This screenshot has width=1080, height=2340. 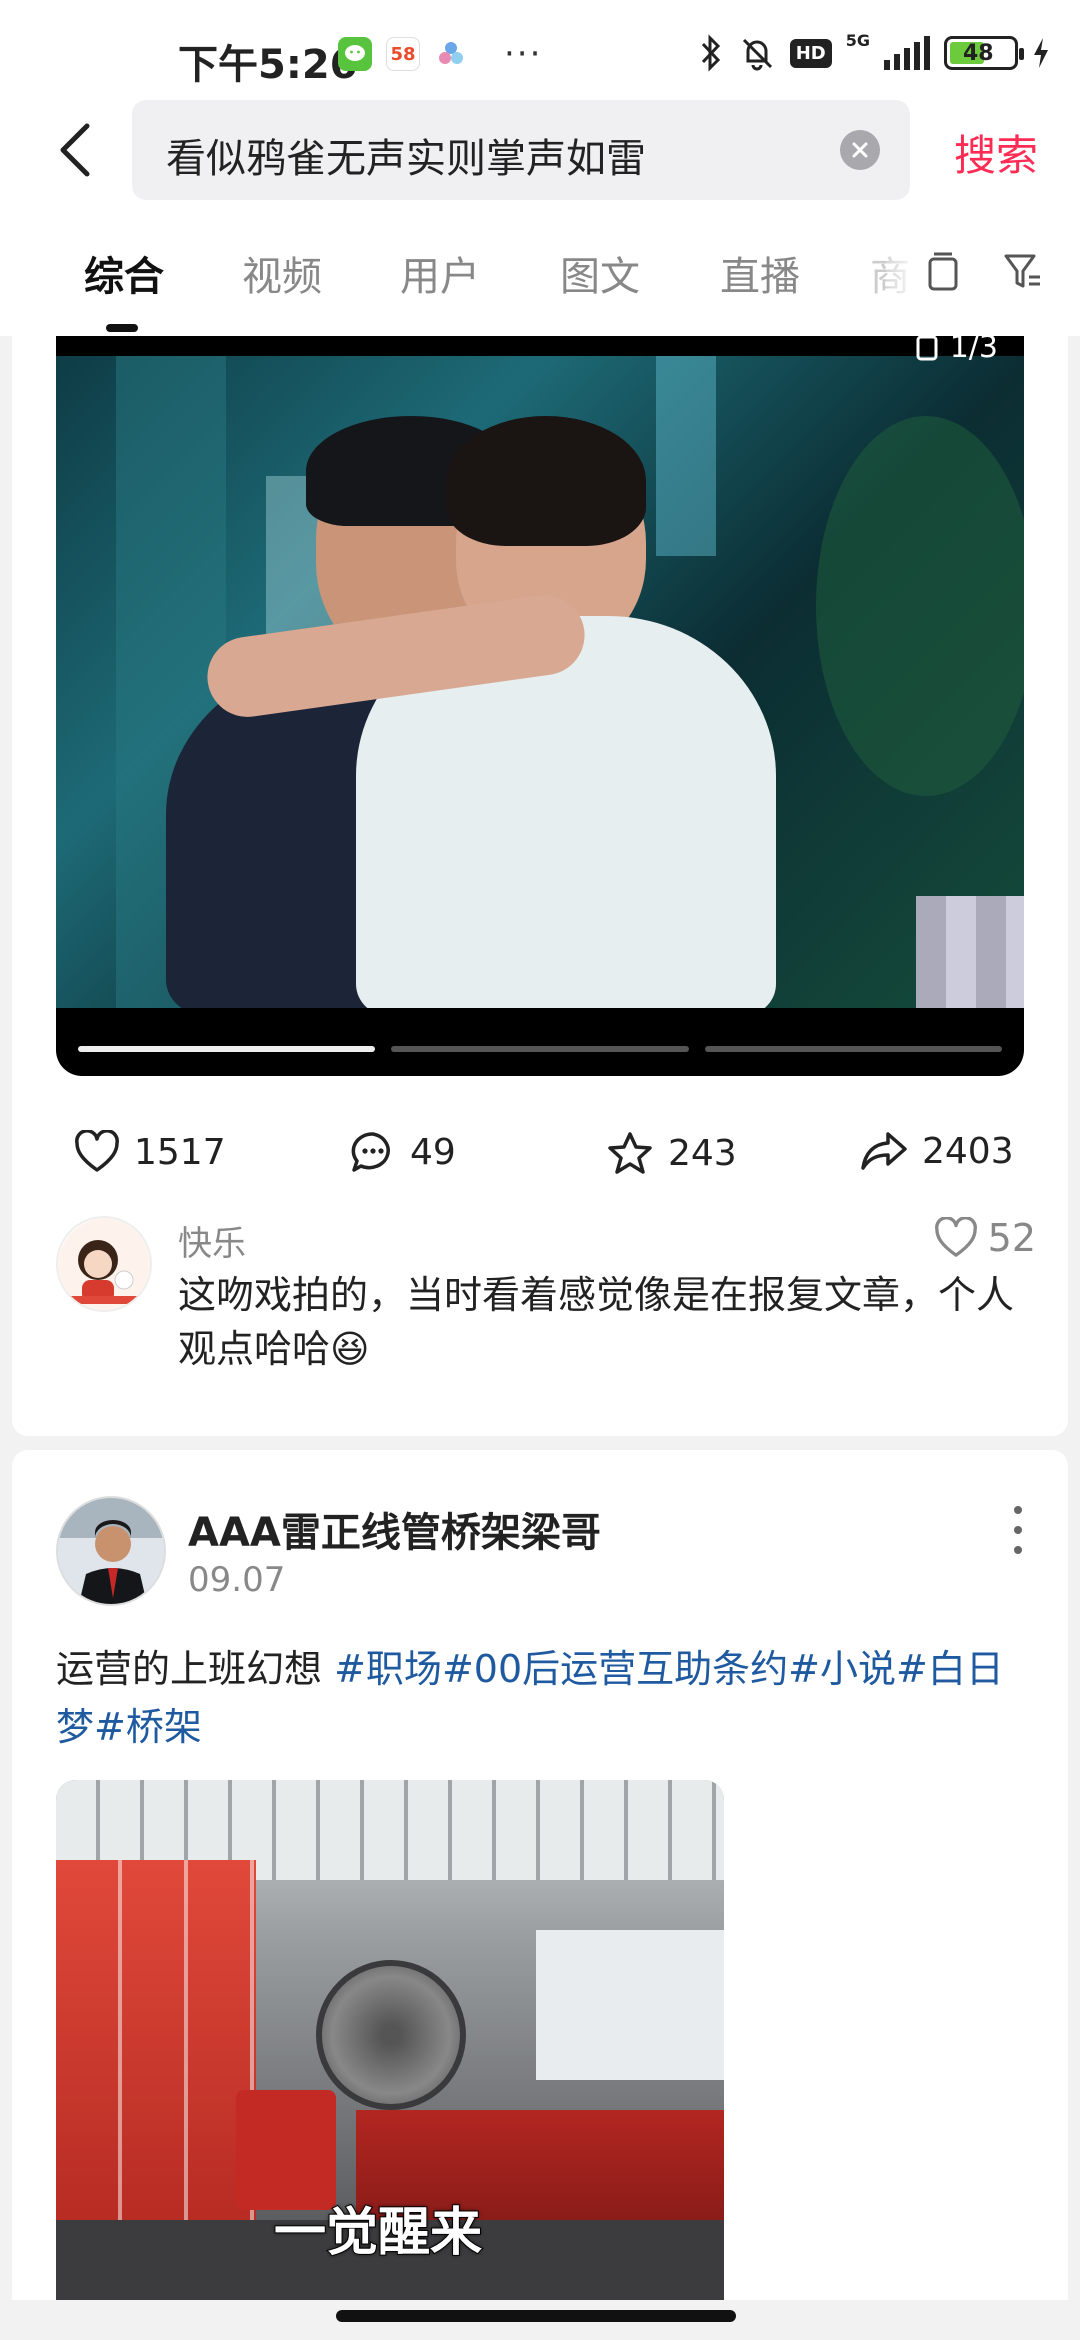 I want to click on comment-button: 49, so click(x=403, y=1152).